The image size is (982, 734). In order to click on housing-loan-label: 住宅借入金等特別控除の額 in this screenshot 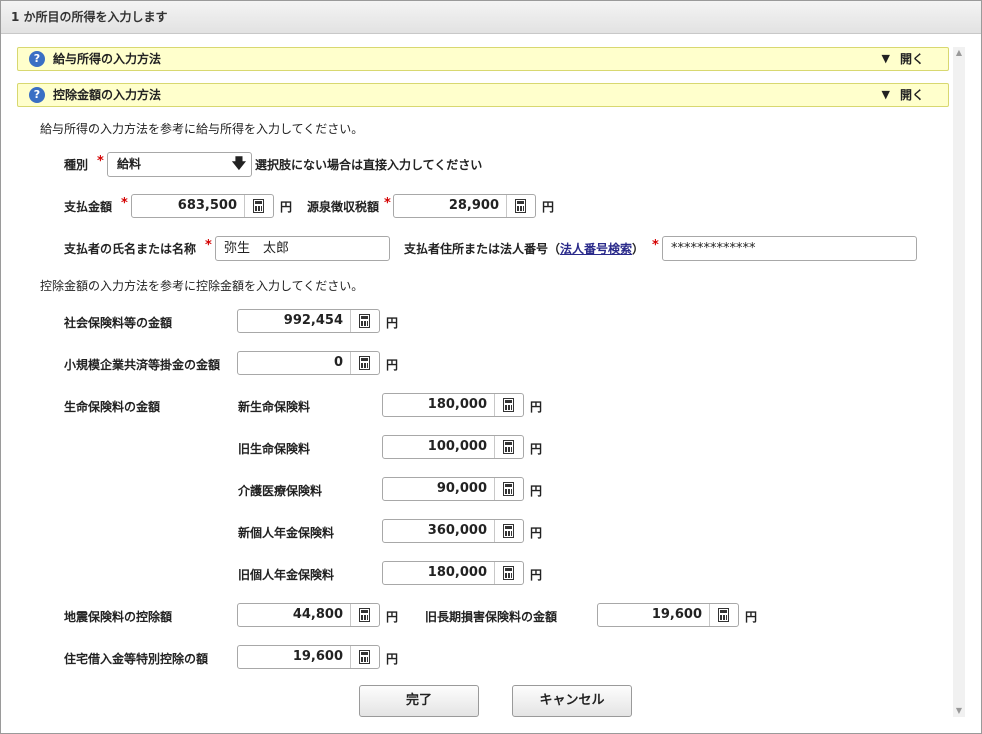, I will do `click(136, 659)`.